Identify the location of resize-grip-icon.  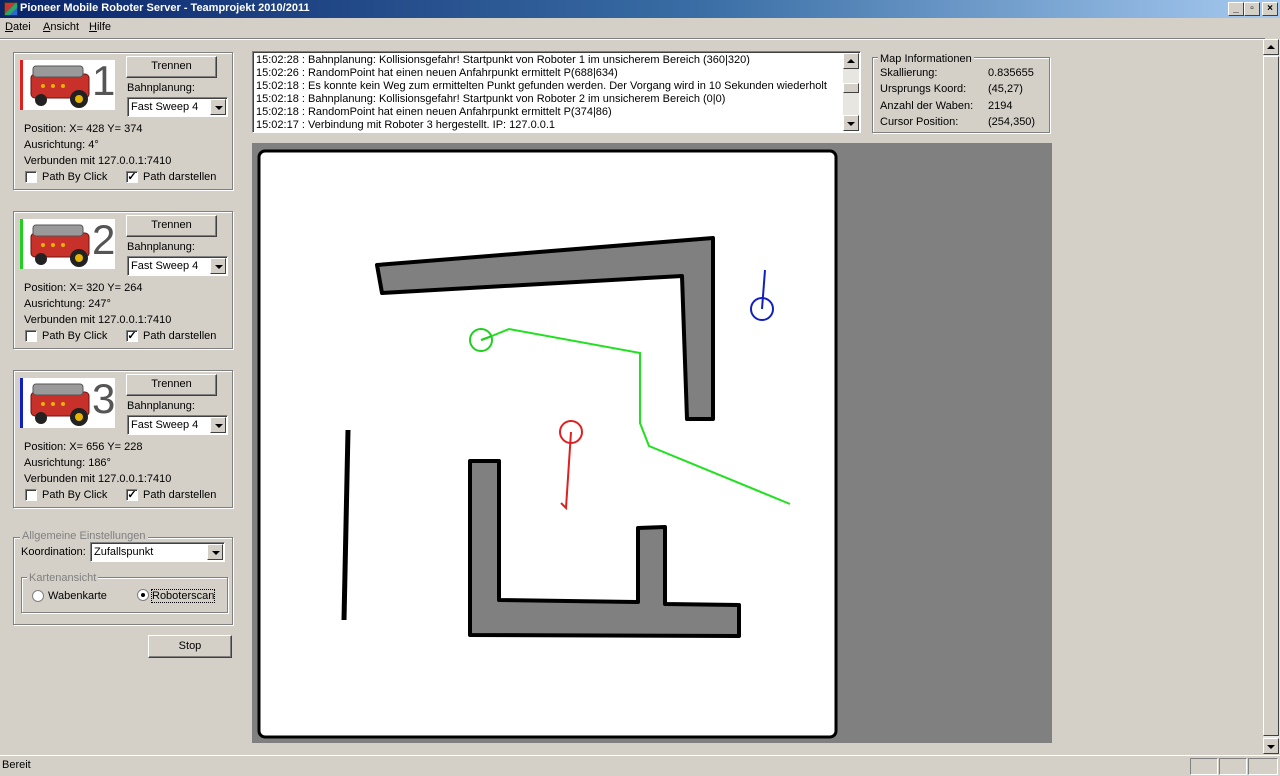
(1263, 766).